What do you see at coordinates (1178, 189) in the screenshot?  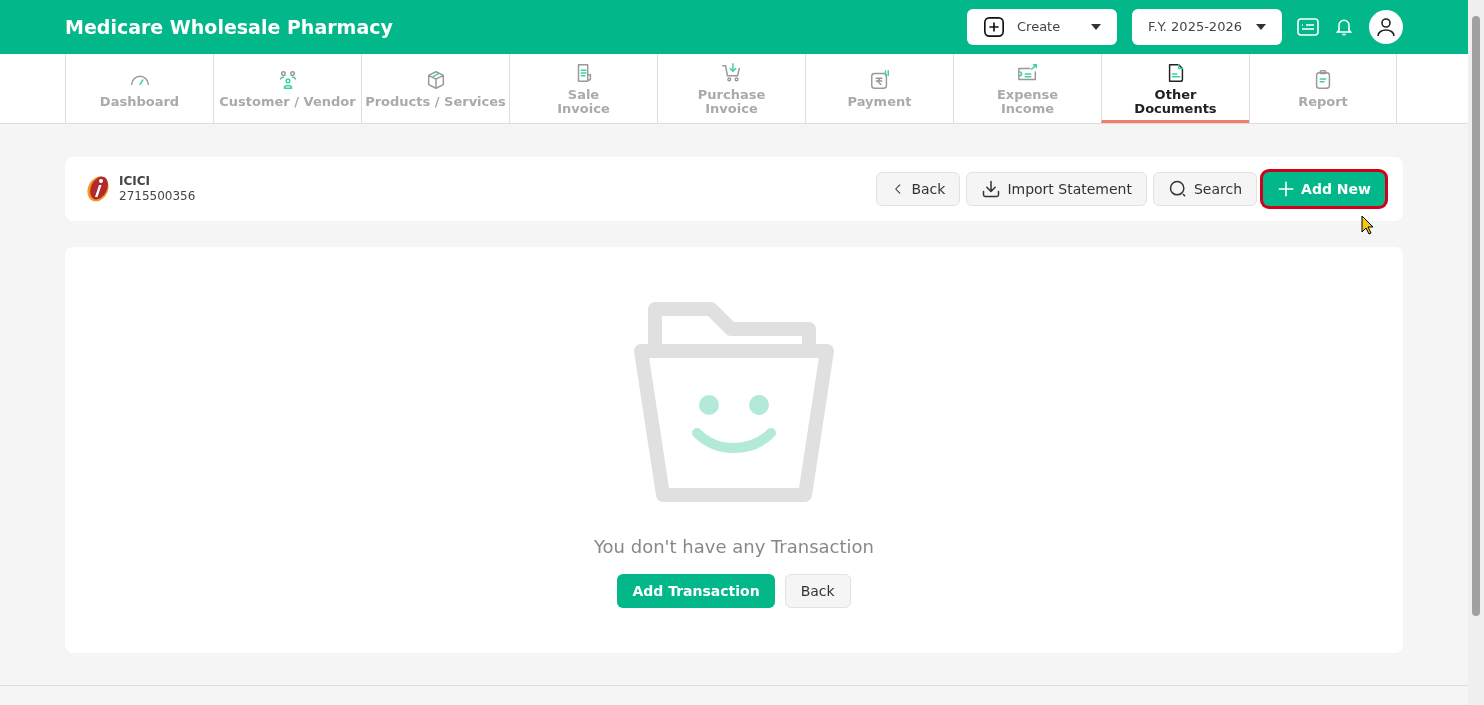 I see `search-icon` at bounding box center [1178, 189].